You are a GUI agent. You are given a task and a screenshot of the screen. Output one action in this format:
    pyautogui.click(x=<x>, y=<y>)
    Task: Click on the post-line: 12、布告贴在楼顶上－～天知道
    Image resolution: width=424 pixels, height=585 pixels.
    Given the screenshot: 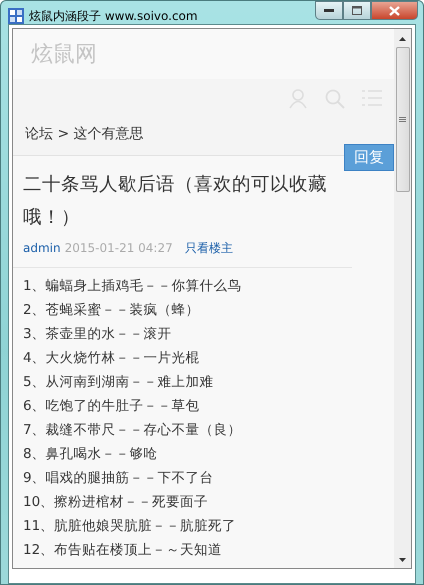 What is the action you would take?
    pyautogui.click(x=123, y=550)
    